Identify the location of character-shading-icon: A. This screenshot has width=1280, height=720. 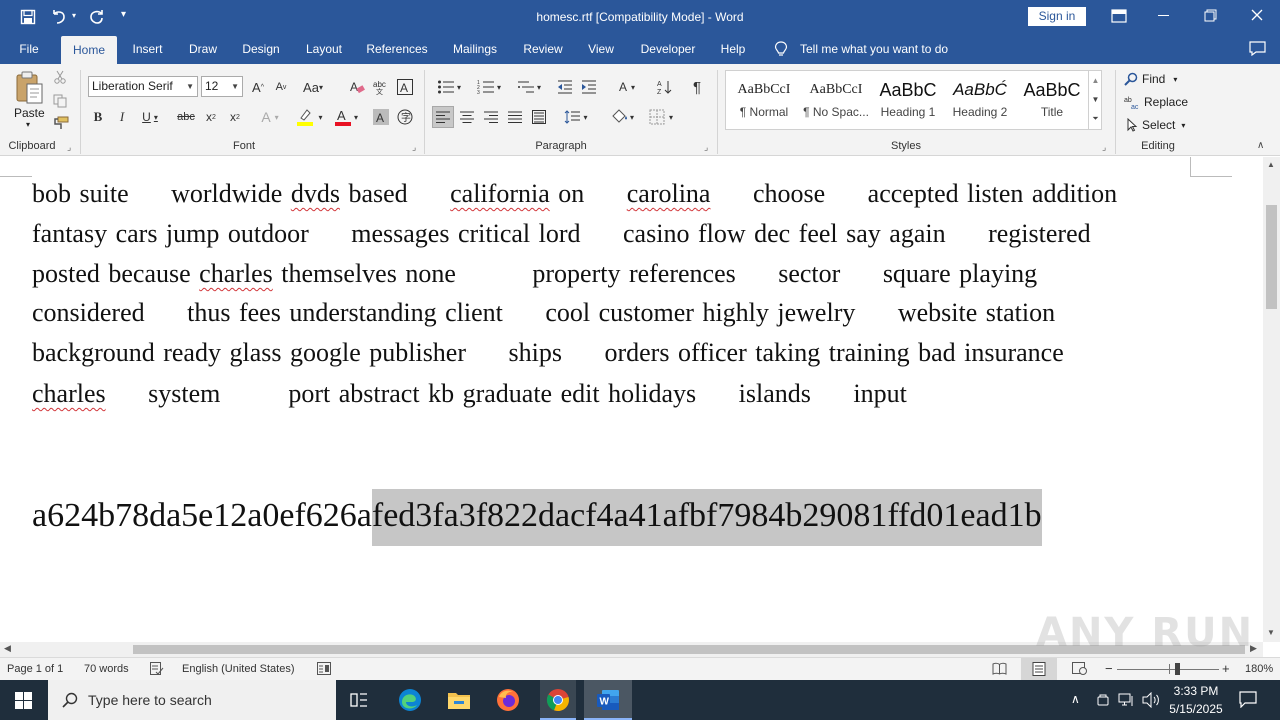
(381, 117).